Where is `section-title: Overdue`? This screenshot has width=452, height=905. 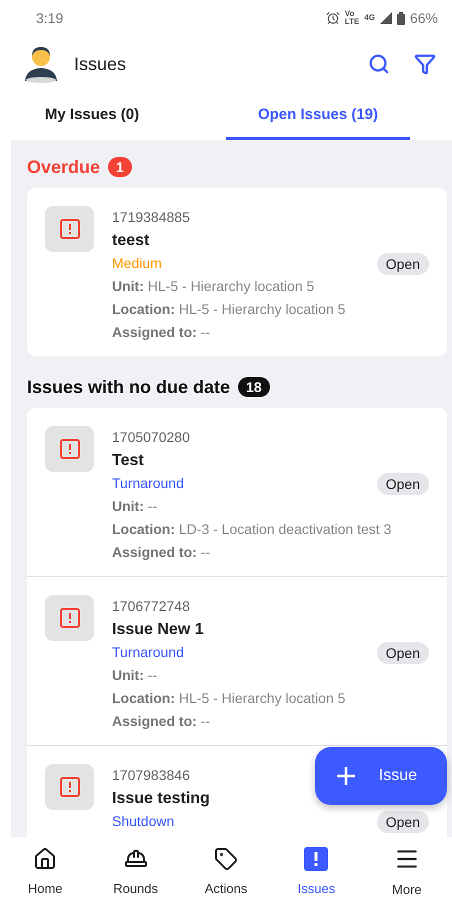
section-title: Overdue is located at coordinates (63, 167).